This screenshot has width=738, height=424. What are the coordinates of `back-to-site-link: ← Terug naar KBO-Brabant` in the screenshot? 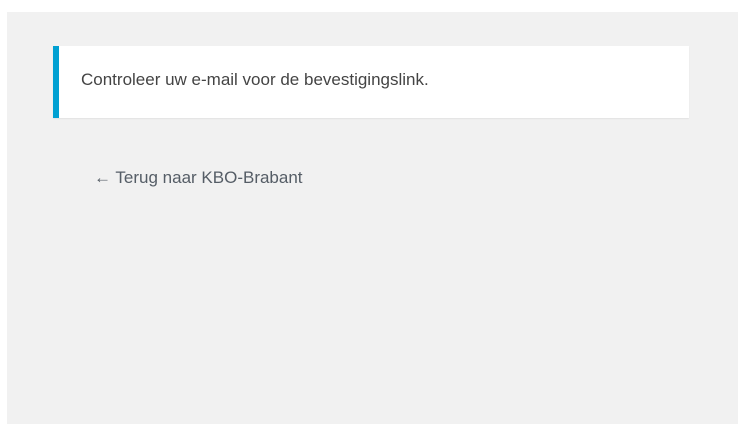 It's located at (198, 178).